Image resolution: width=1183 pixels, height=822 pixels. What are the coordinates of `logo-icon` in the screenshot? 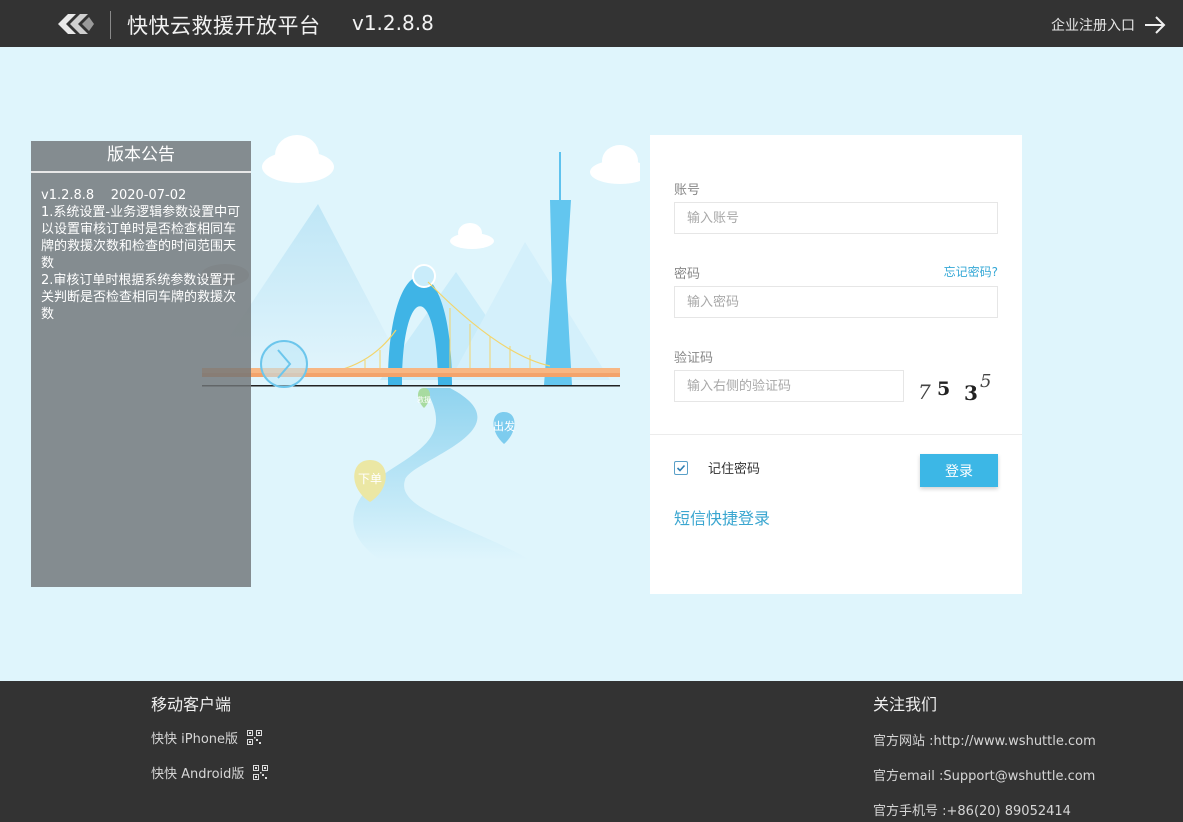 It's located at (76, 24).